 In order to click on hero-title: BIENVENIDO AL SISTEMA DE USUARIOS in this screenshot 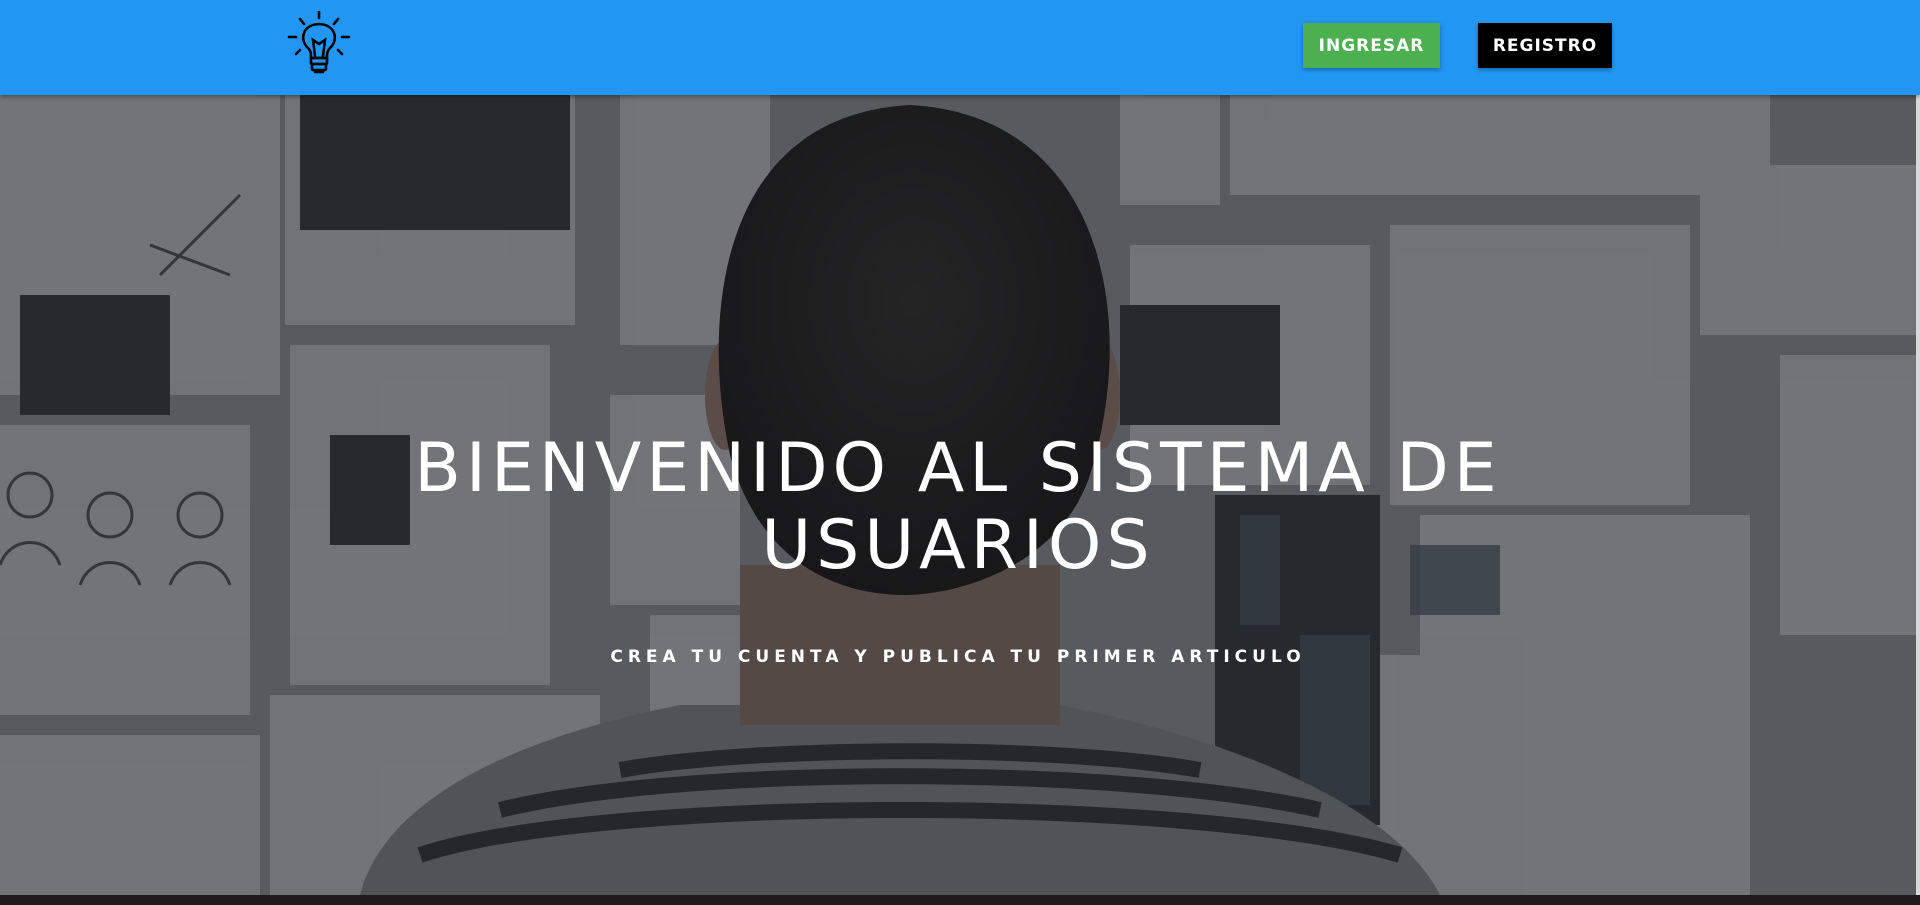, I will do `click(958, 507)`.